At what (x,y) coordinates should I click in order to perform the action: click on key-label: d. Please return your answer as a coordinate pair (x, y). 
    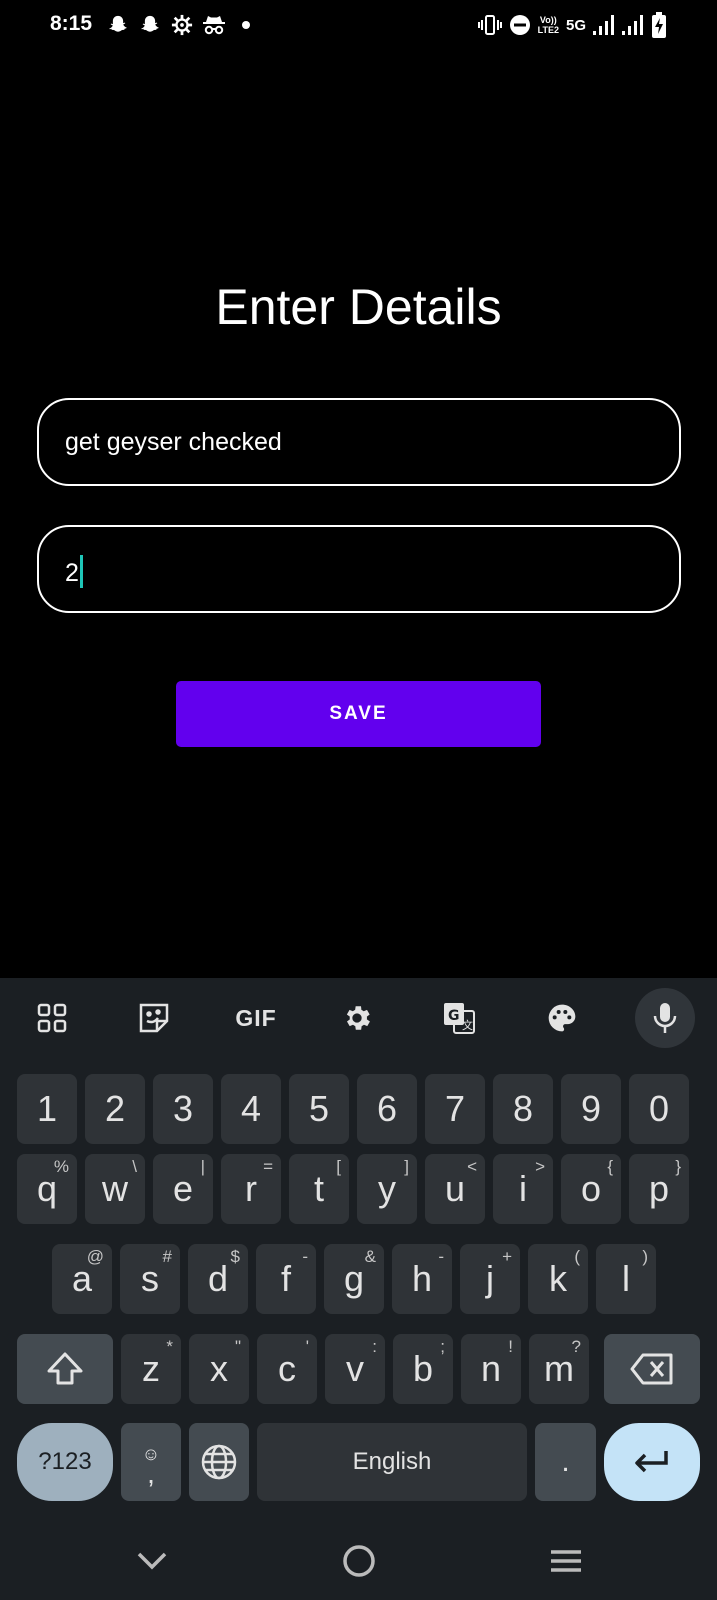
    Looking at the image, I should click on (218, 1278).